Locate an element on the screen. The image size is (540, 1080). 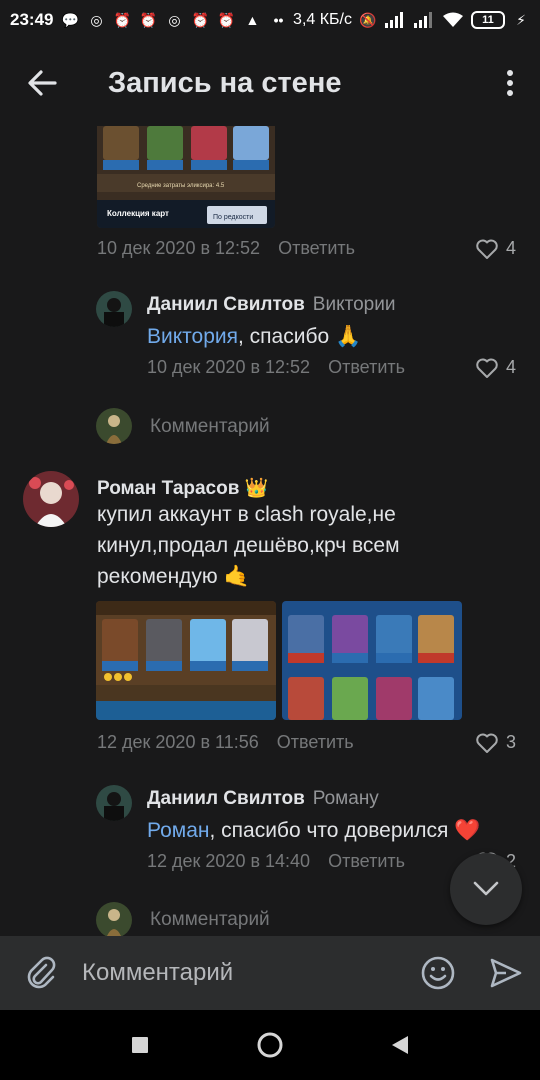
mute-icon: 🔕 is located at coordinates (368, 20).